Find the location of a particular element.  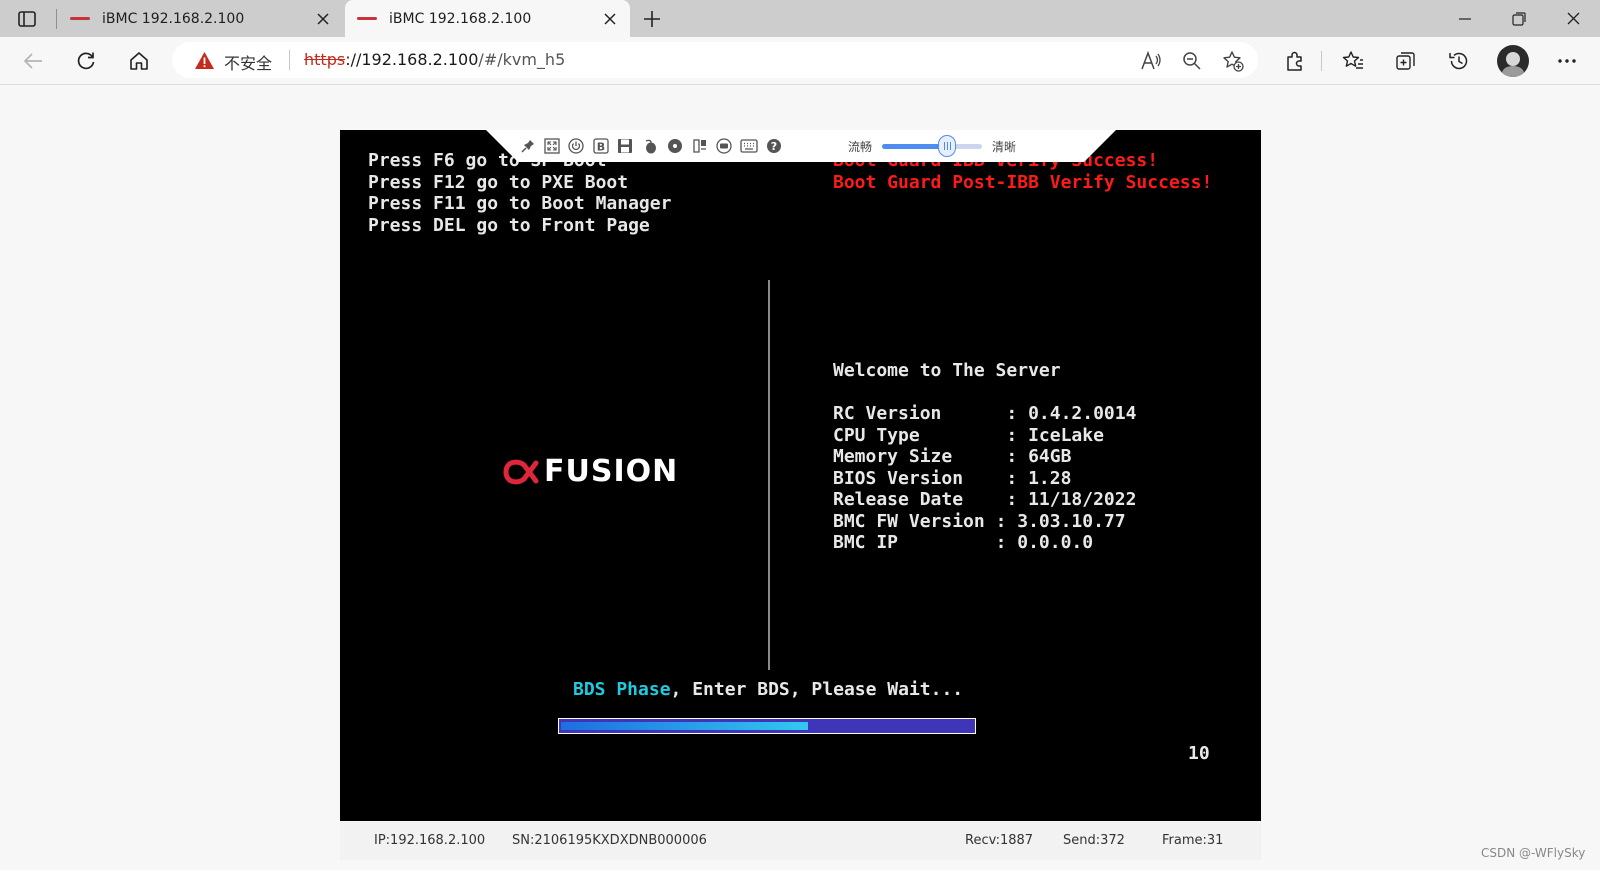

url-text: https://192.168.2.100/#/kvm_h5 is located at coordinates (434, 59).